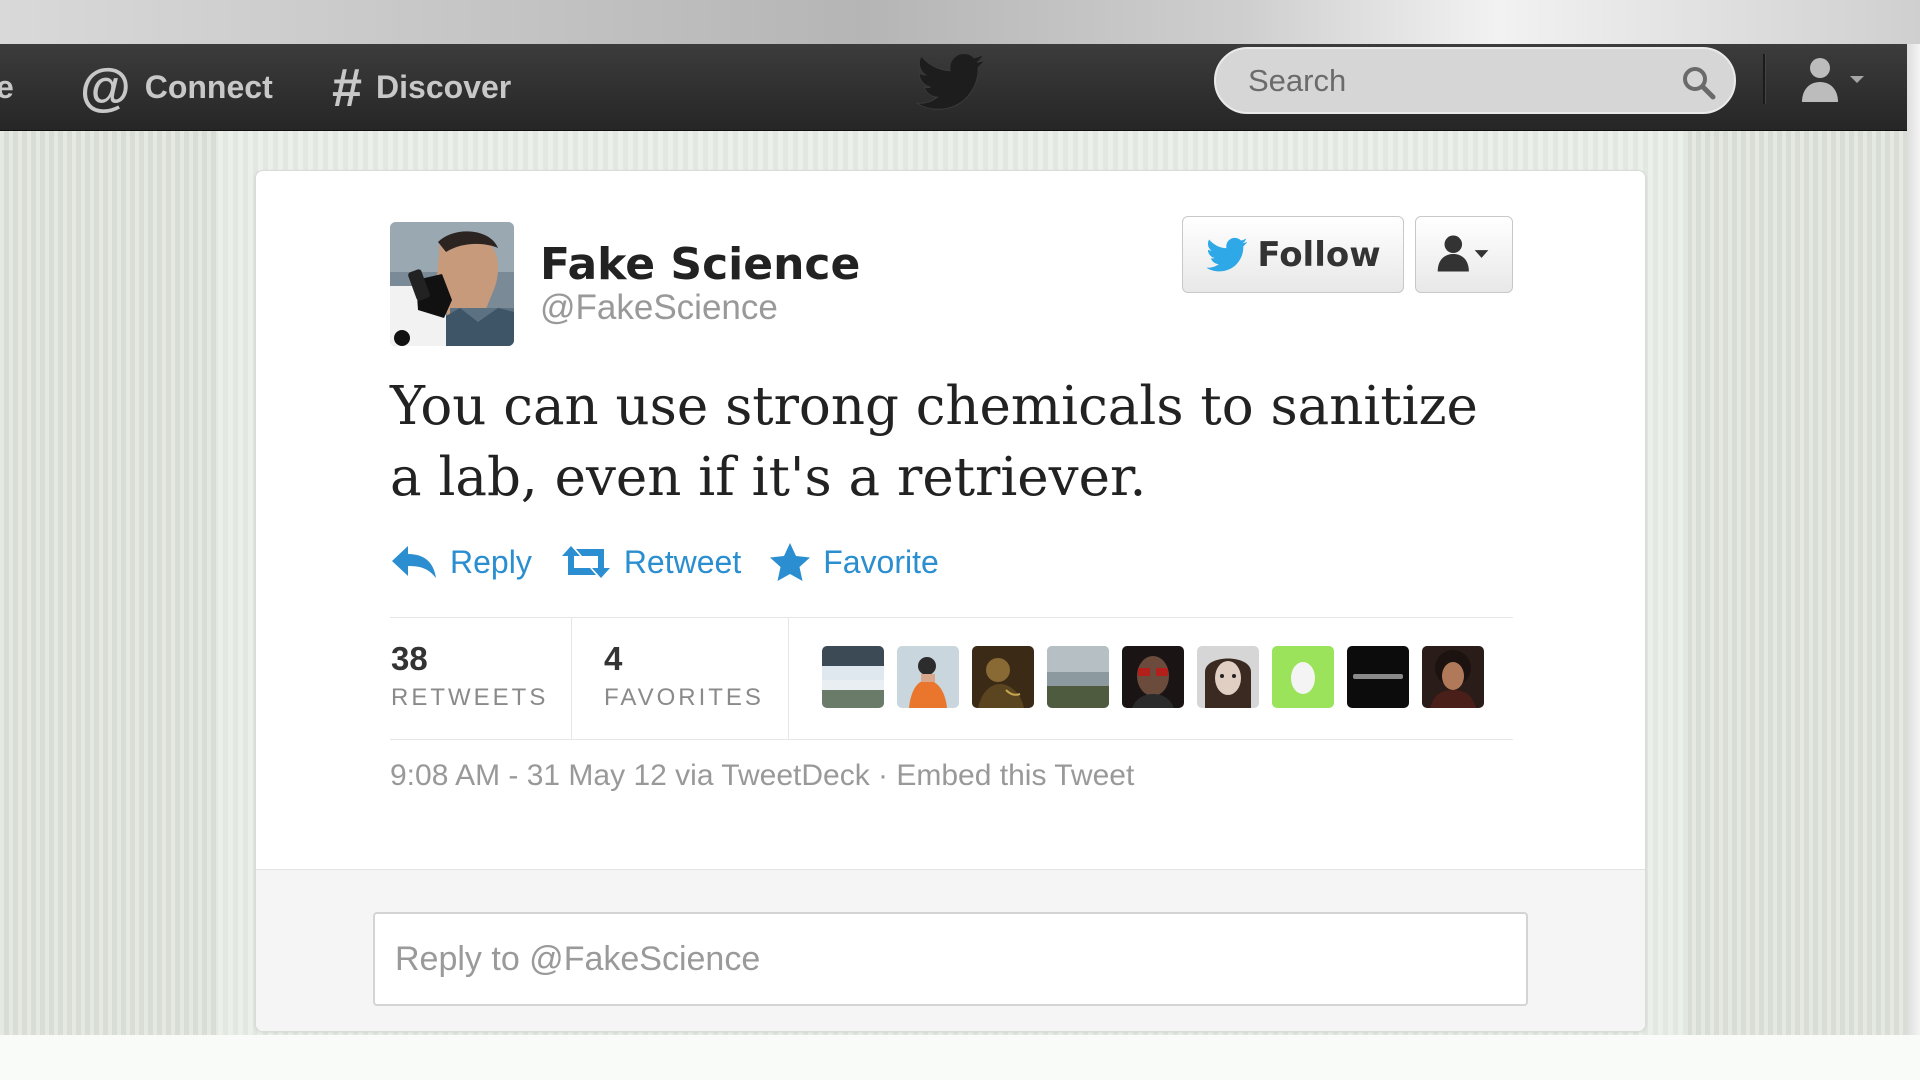  Describe the element at coordinates (409, 658) in the screenshot. I see `retweets-count: 38` at that location.